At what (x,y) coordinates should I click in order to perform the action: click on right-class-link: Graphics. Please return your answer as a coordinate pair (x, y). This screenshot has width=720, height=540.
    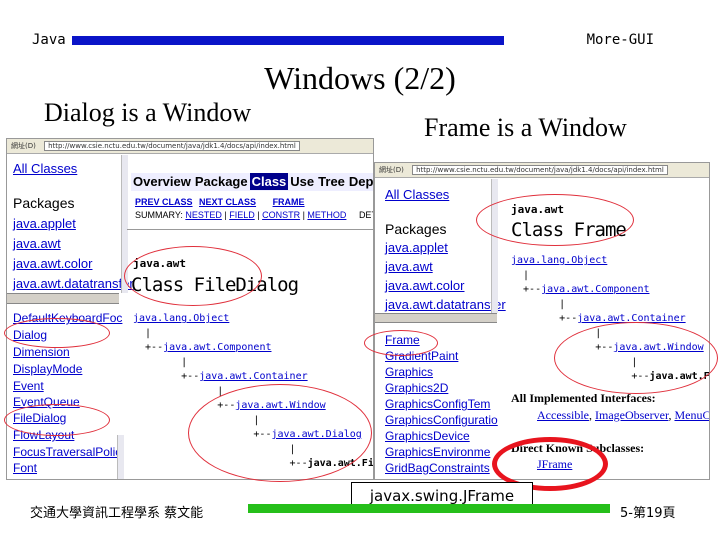
    Looking at the image, I should click on (409, 372).